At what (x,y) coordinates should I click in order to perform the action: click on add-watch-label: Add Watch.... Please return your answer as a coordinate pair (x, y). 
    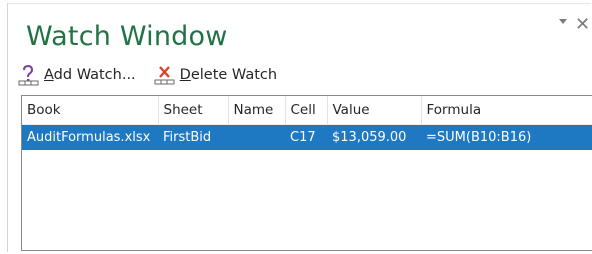
    Looking at the image, I should click on (90, 75).